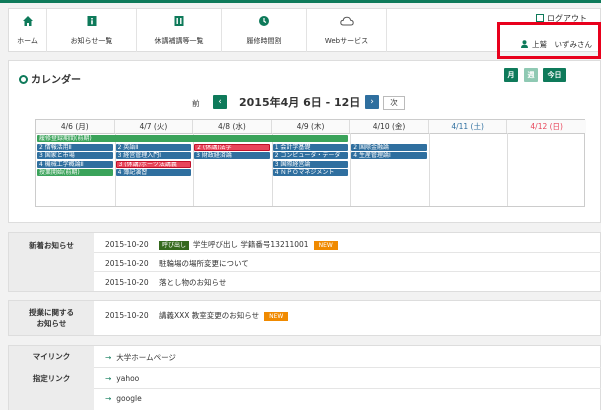 This screenshot has width=601, height=410. I want to click on speclinks-label: 指定リンク, so click(51, 388).